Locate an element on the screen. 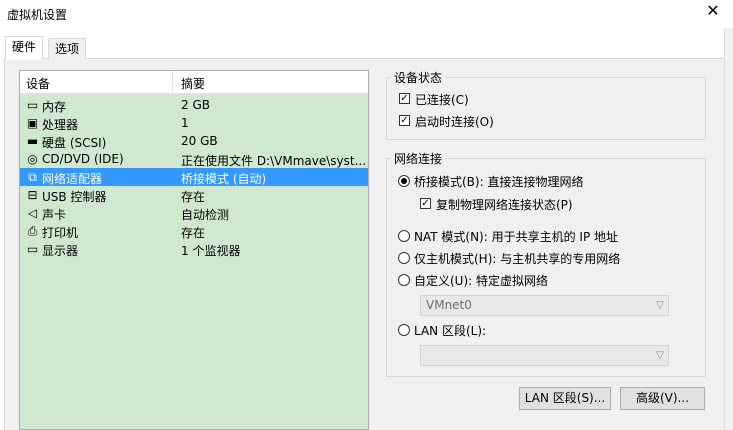  device-name: USB 控制器 is located at coordinates (74, 197).